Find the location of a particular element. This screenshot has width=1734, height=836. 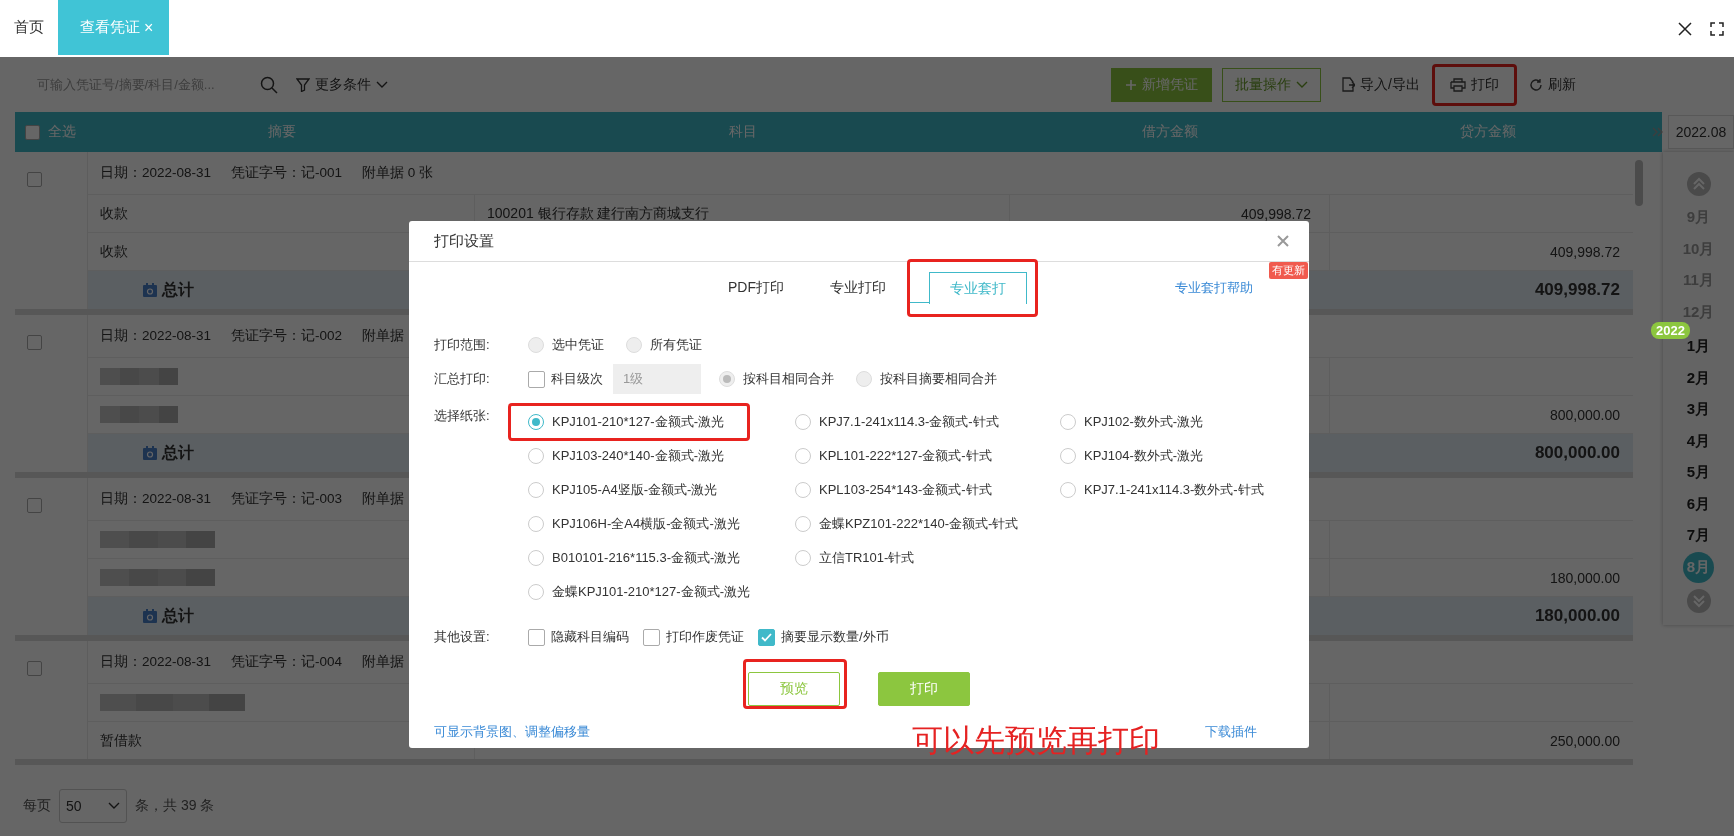

import-export-button: 导入/导出 is located at coordinates (1380, 84).